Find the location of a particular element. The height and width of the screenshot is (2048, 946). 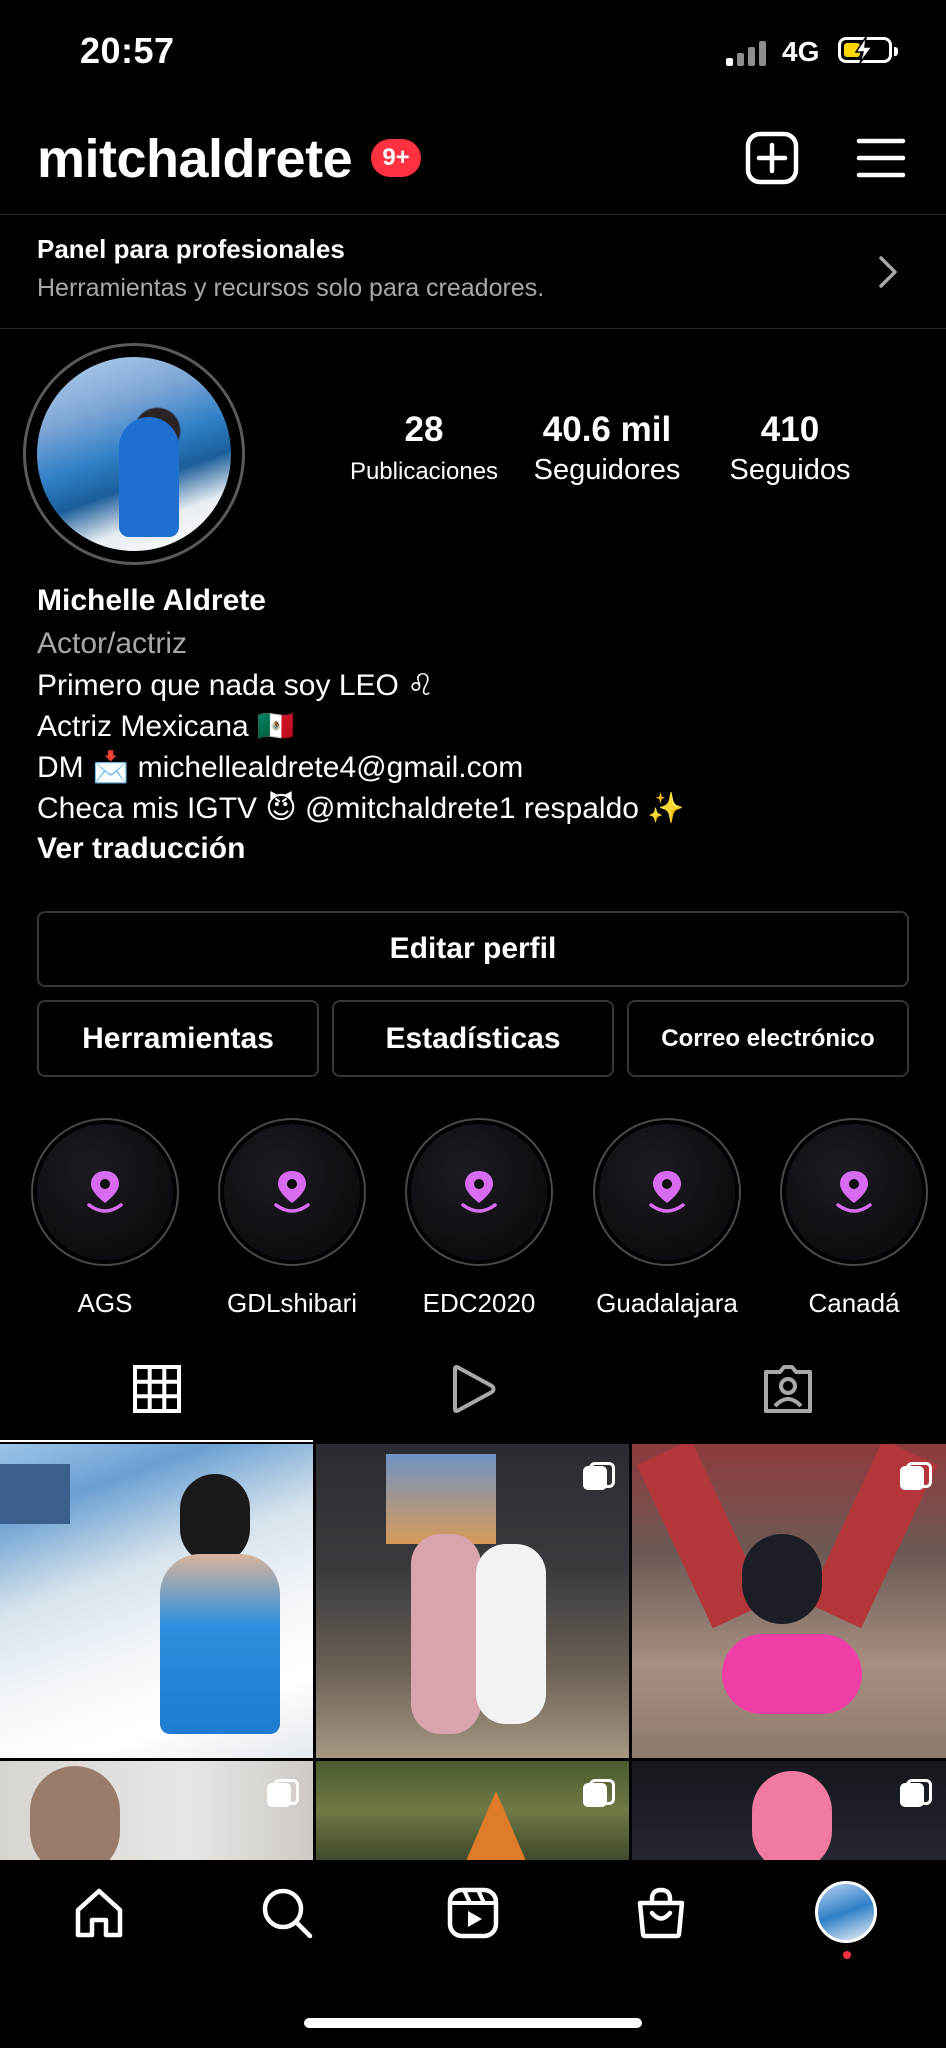

grid-tab is located at coordinates (157, 1391).